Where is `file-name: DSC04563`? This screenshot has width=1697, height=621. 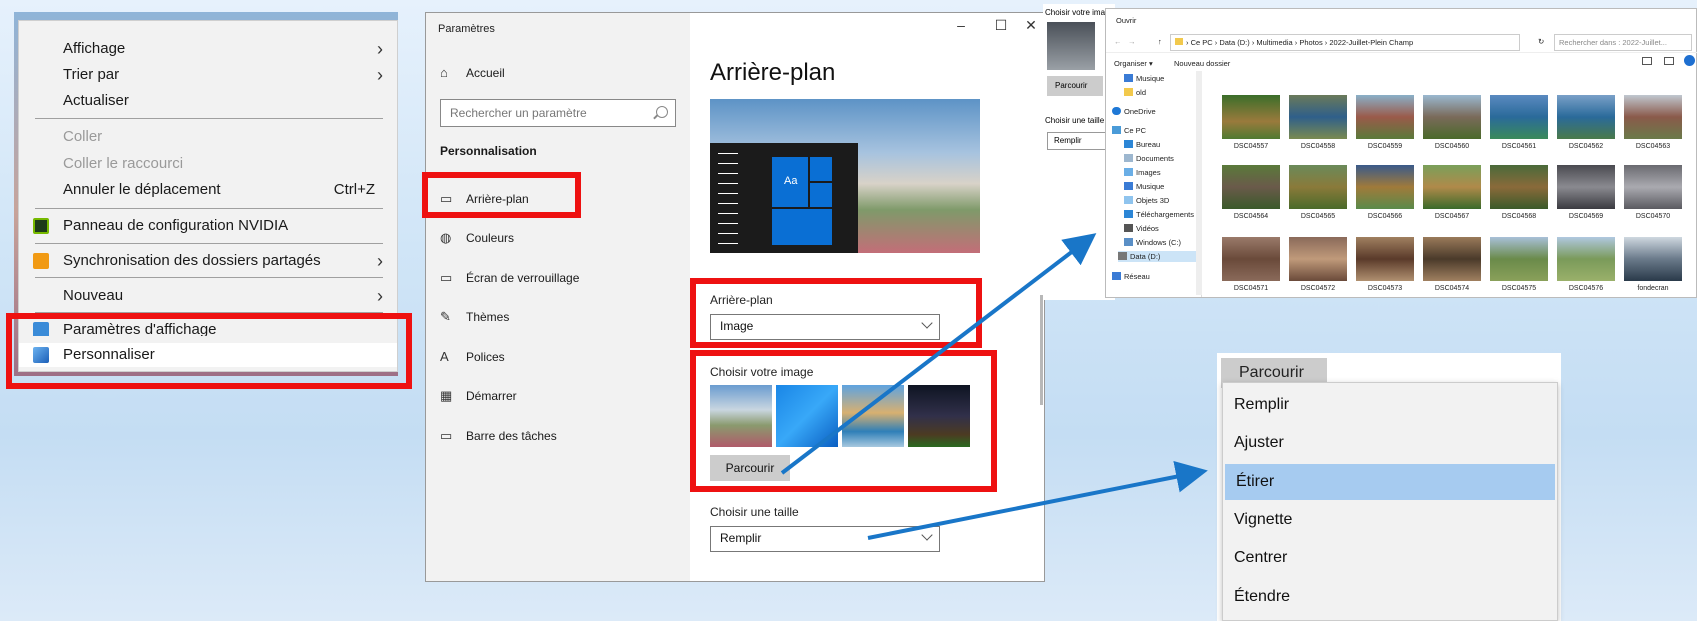 file-name: DSC04563 is located at coordinates (1653, 146).